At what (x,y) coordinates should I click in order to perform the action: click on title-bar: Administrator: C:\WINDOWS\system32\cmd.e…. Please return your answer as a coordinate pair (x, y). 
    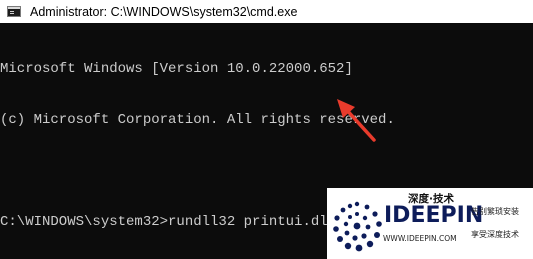
    Looking at the image, I should click on (266, 11).